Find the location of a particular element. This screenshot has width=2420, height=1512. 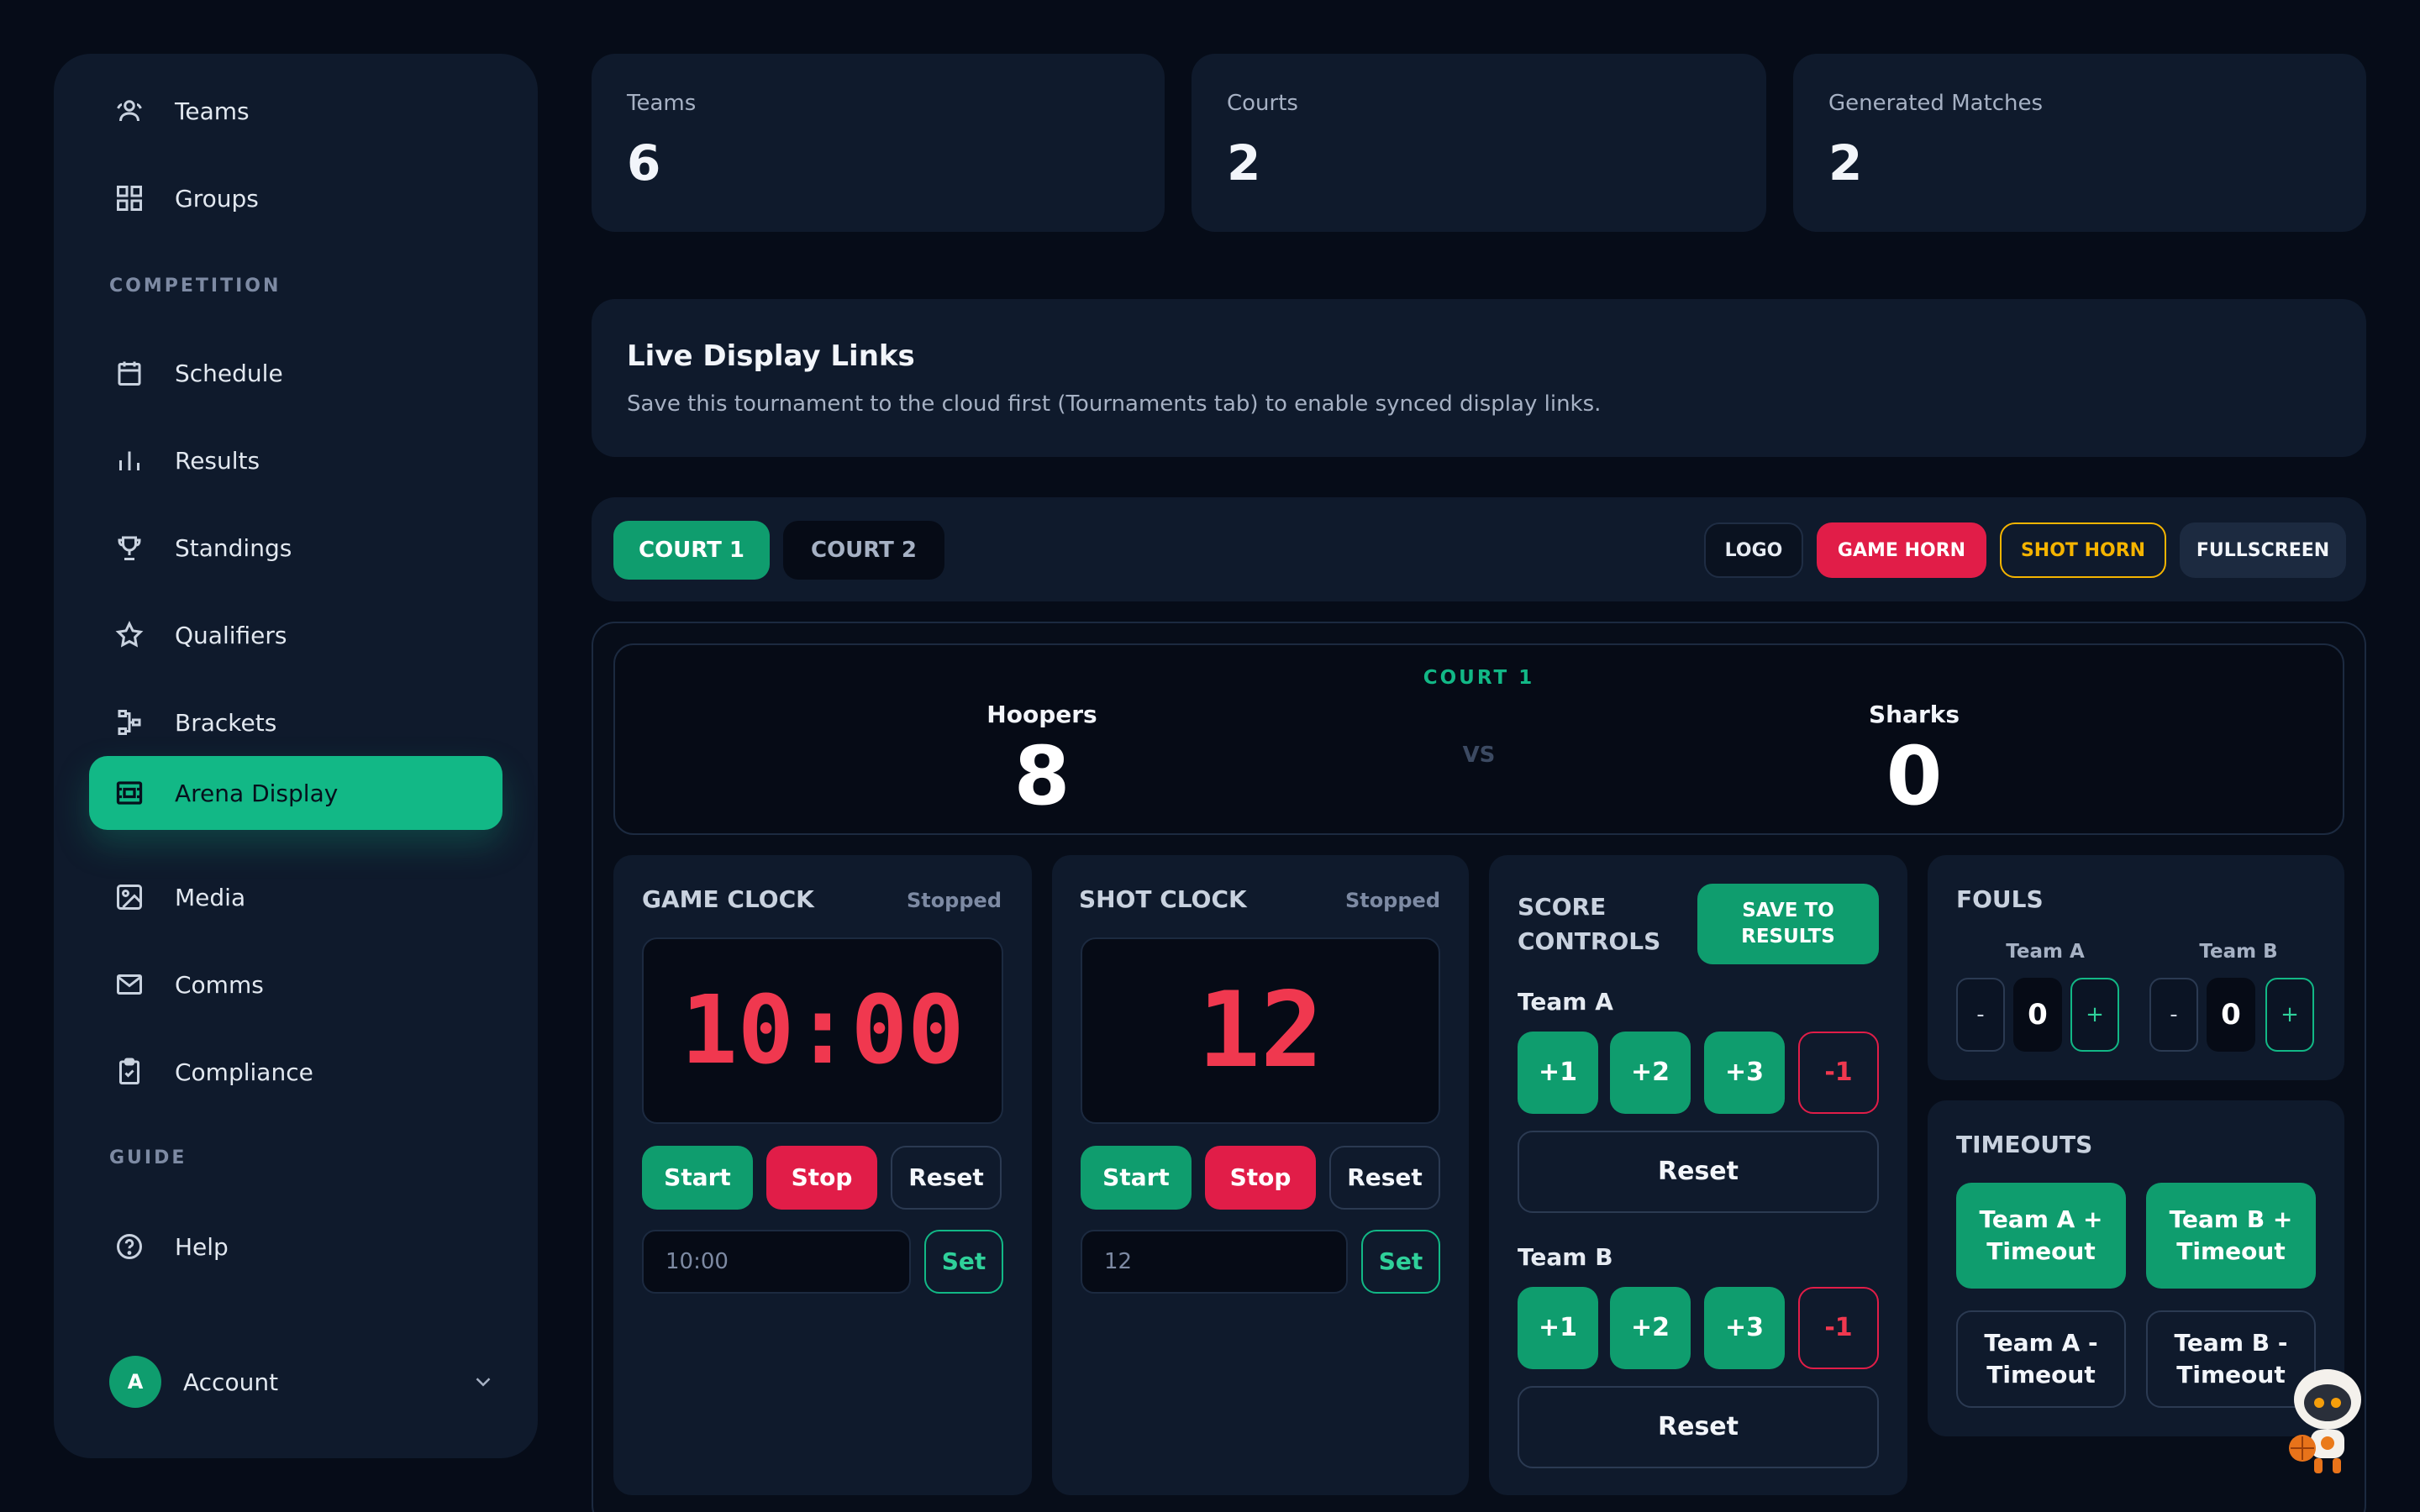

fouls-team-a-label: Team A is located at coordinates (2045, 952).